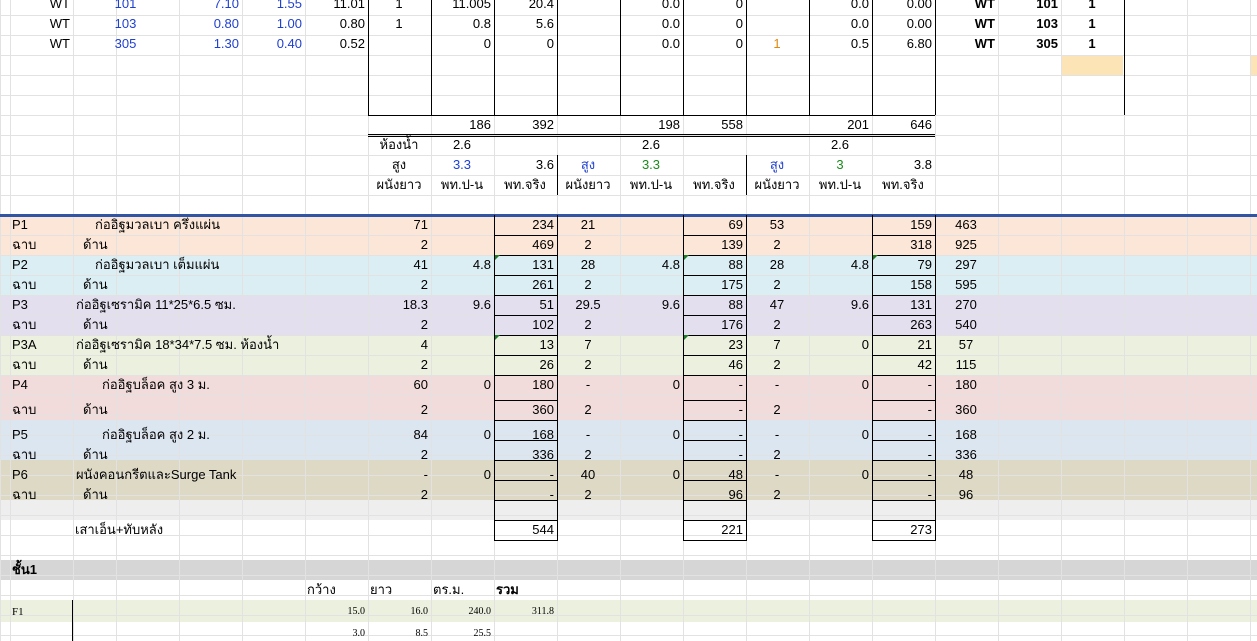 The image size is (1257, 641). What do you see at coordinates (188, 530) in the screenshot?
I see `column-beam-label: เสาเอ็น+ทับหลัง` at bounding box center [188, 530].